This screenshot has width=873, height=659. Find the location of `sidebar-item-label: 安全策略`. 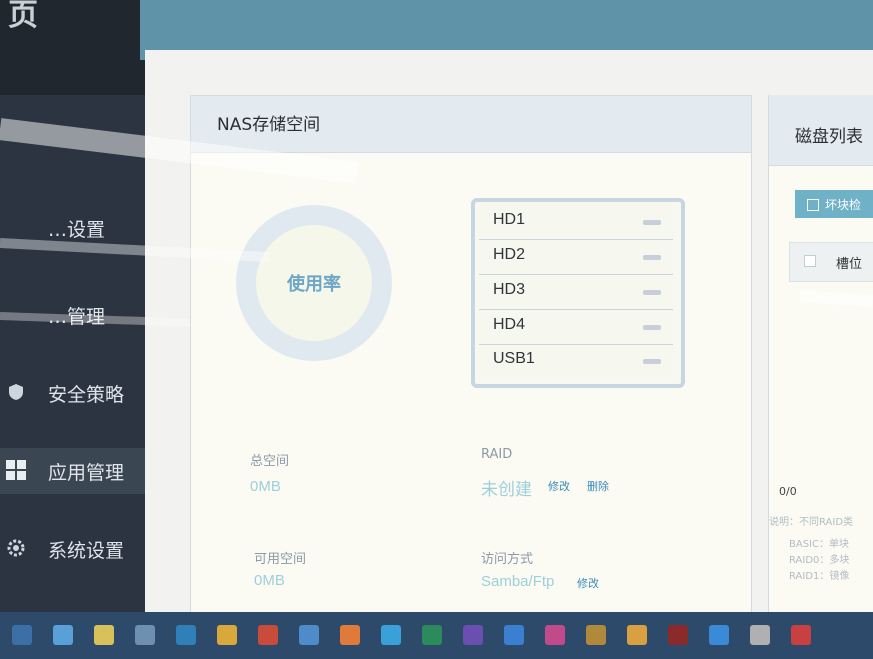

sidebar-item-label: 安全策略 is located at coordinates (86, 395).